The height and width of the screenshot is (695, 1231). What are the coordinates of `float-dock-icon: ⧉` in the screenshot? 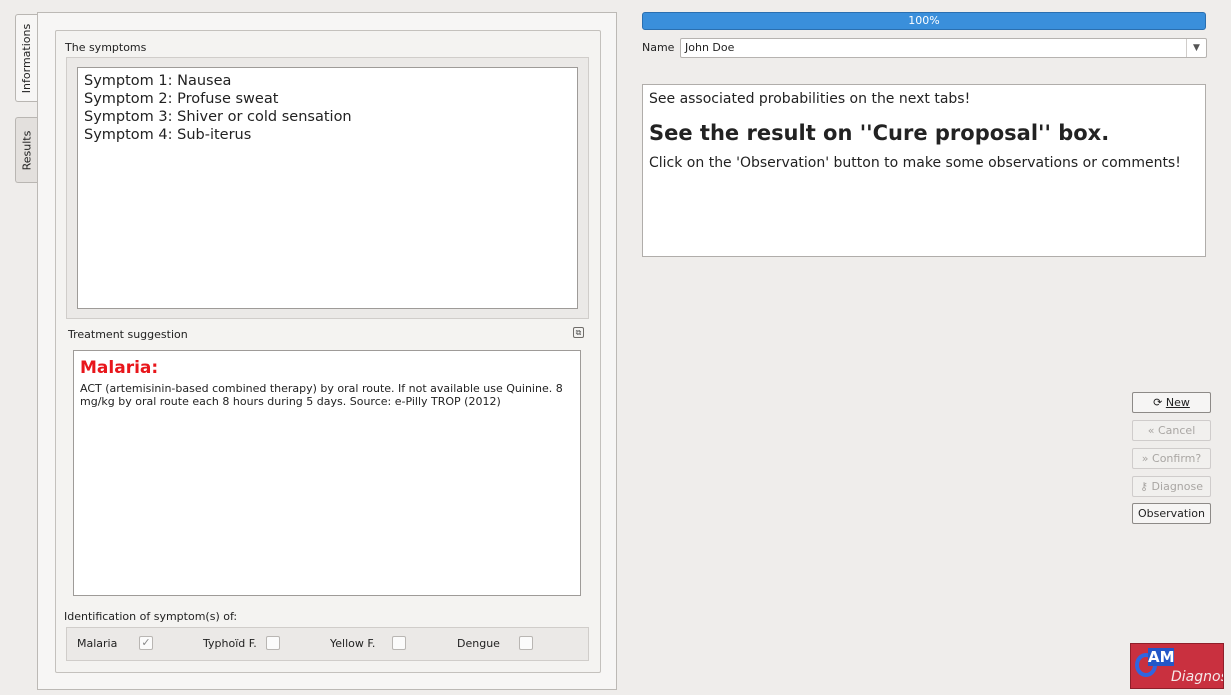 It's located at (578, 332).